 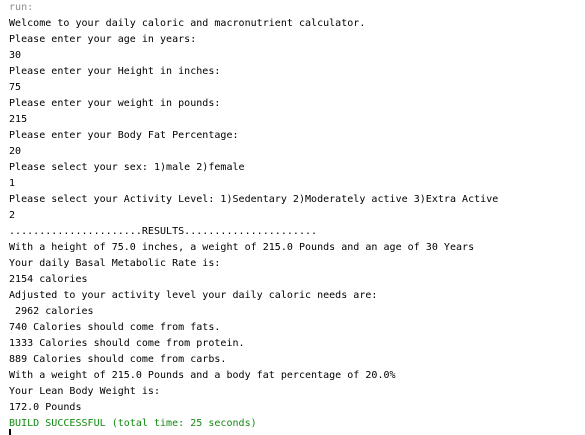 I want to click on output-line-weight-input: 215, so click(x=18, y=119).